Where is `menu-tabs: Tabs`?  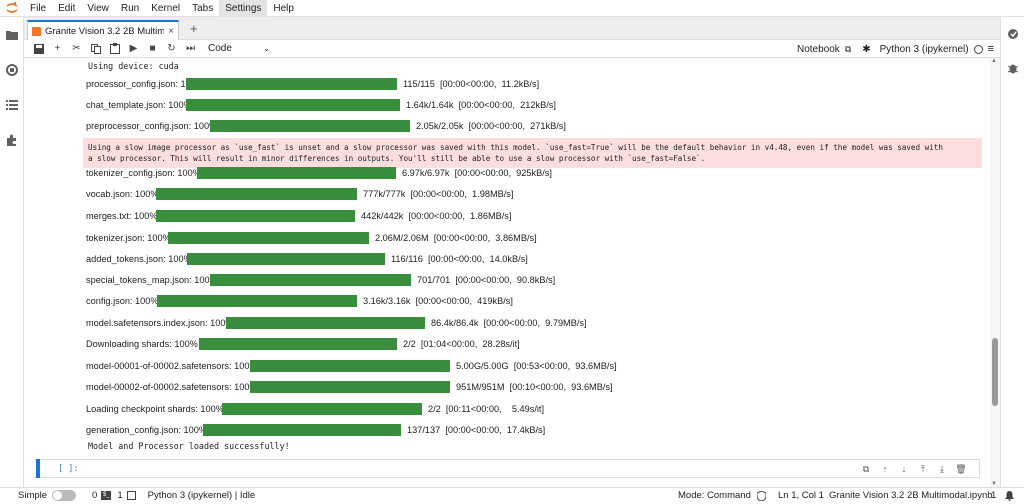
menu-tabs: Tabs is located at coordinates (202, 8).